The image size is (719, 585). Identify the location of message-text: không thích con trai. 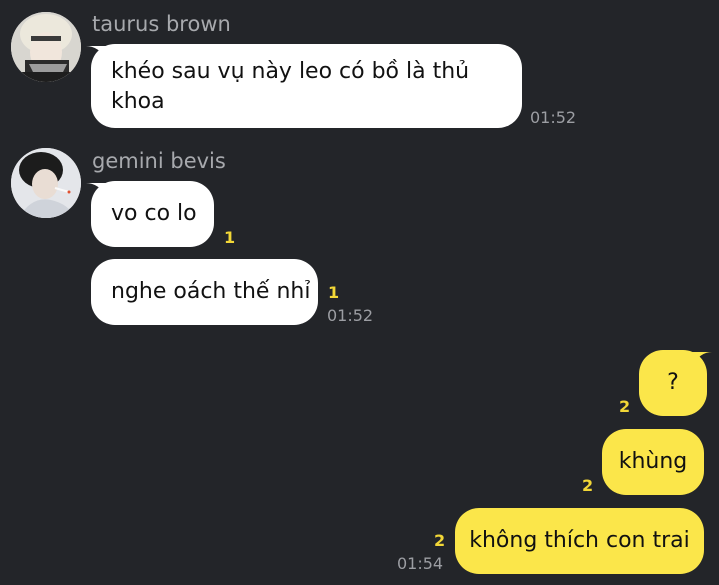
(579, 540).